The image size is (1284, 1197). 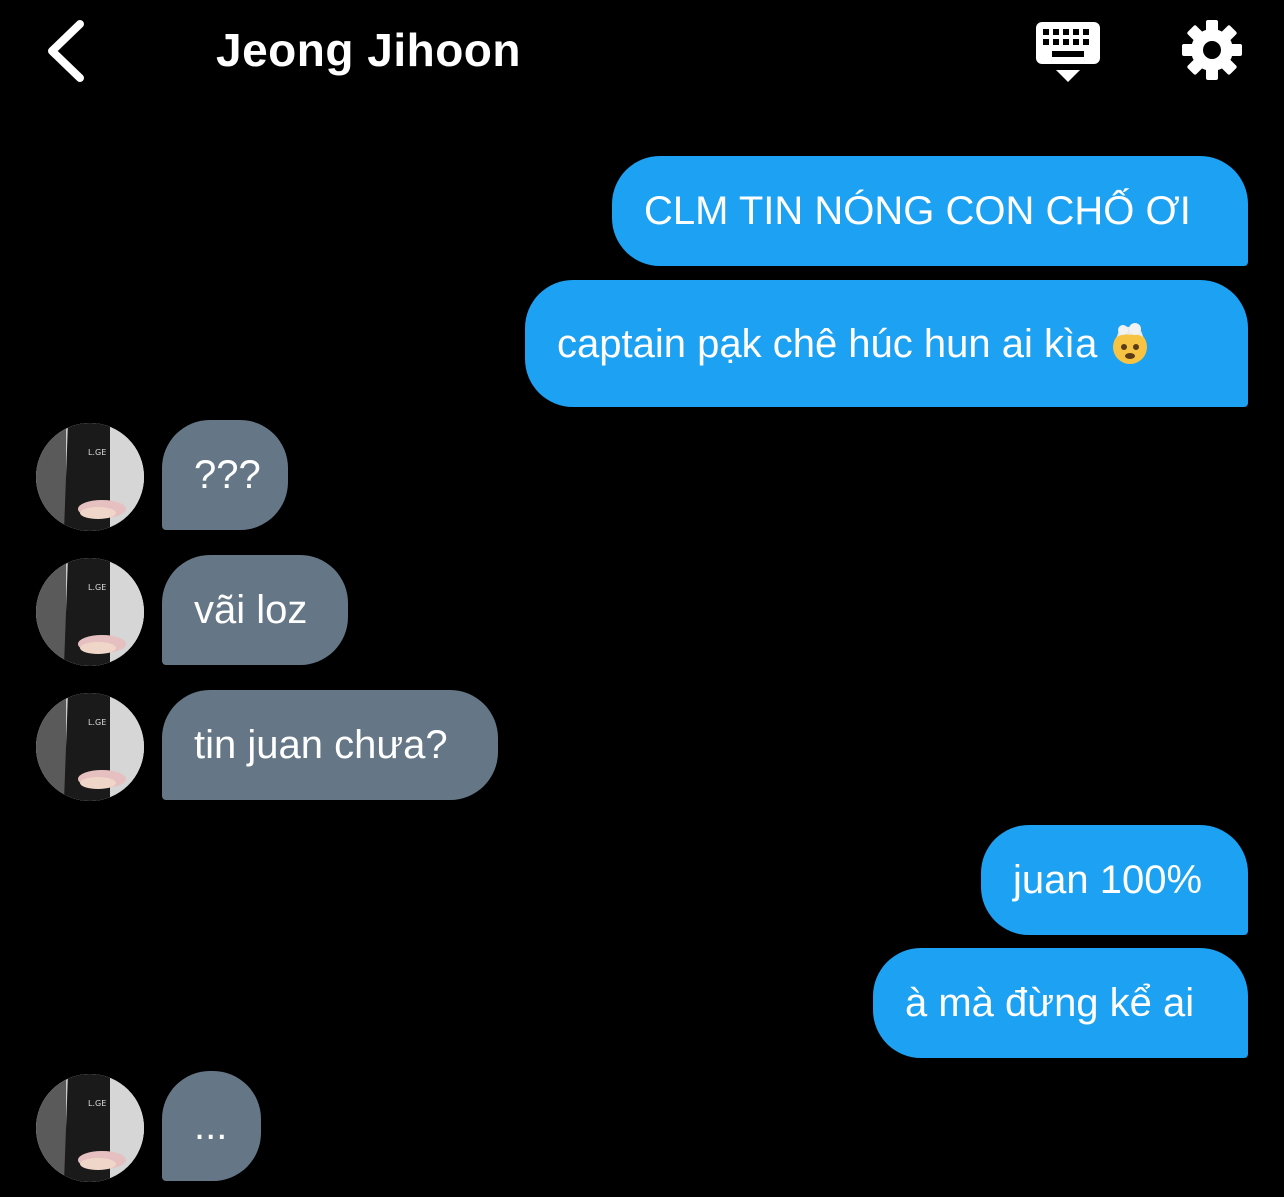 What do you see at coordinates (827, 343) in the screenshot?
I see `message-text: captain pạk chê húc hun ai kìa` at bounding box center [827, 343].